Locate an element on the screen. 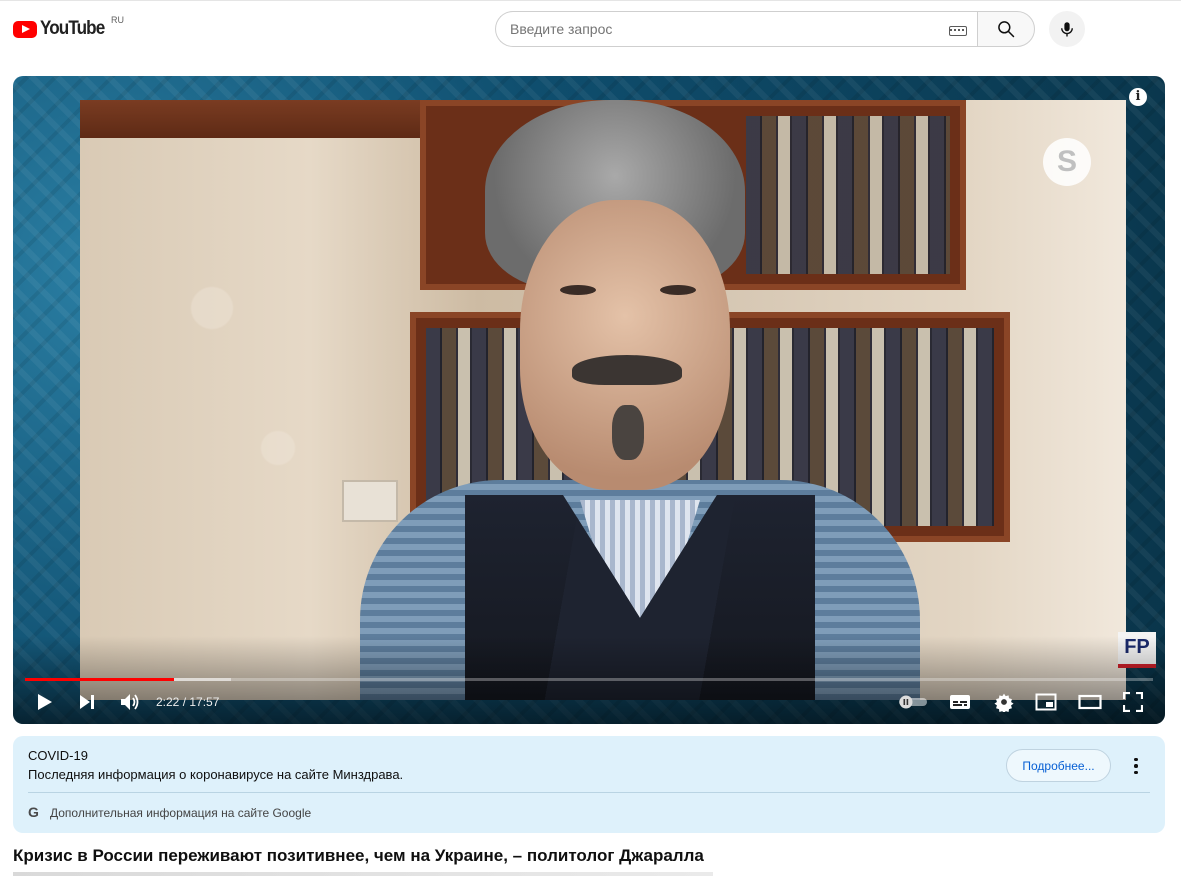  microphone-icon is located at coordinates (1067, 29).